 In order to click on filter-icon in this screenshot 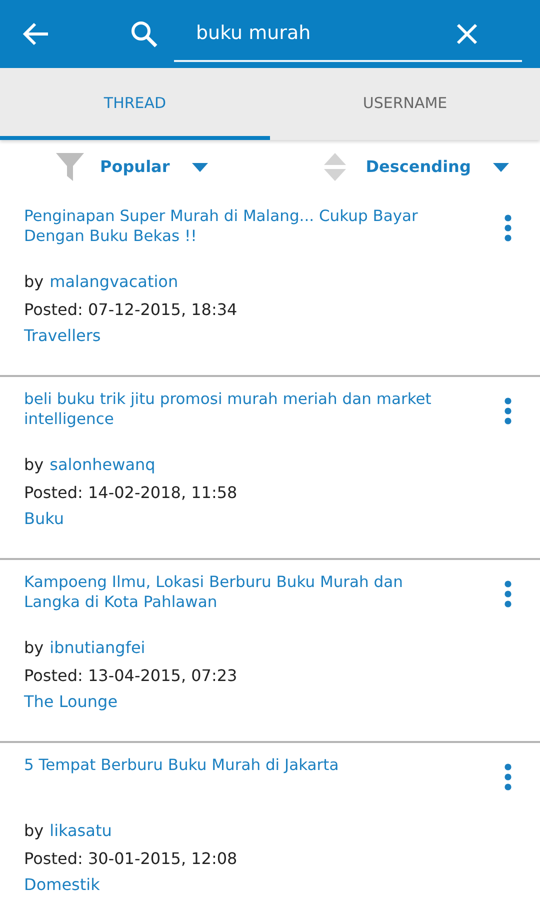, I will do `click(70, 167)`.